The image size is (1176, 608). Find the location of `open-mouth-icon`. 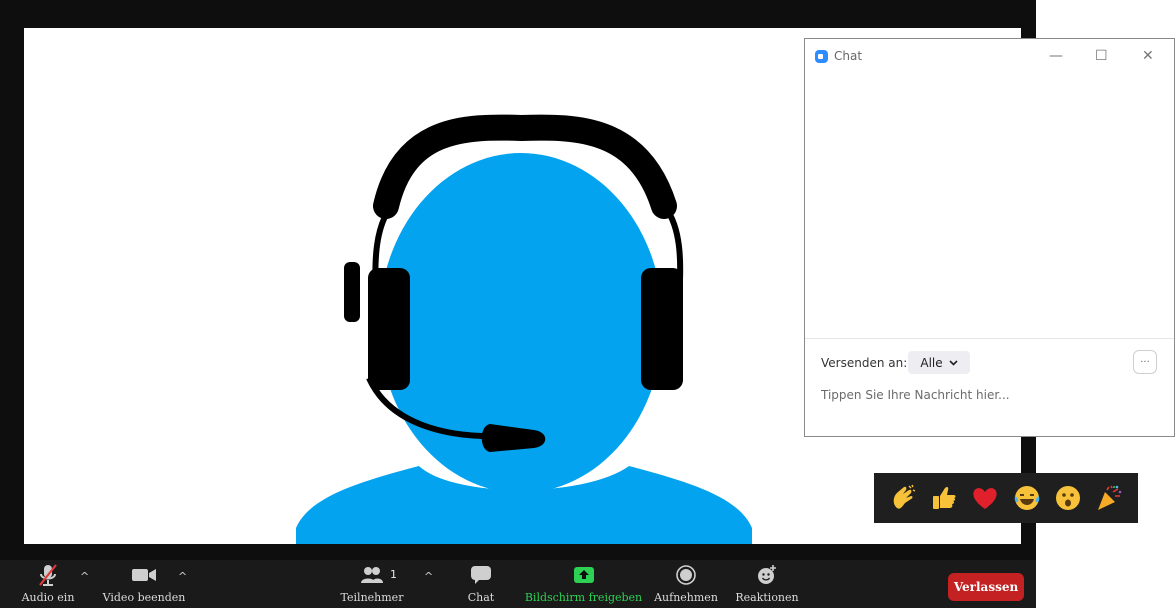

open-mouth-icon is located at coordinates (1068, 498).